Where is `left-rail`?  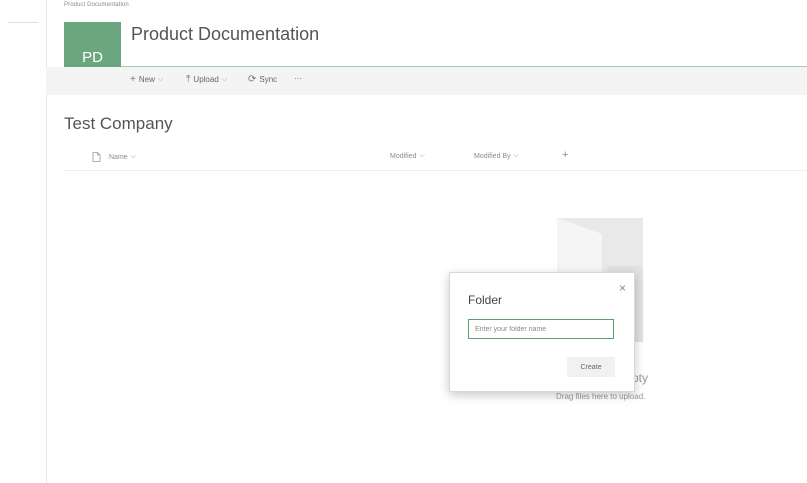 left-rail is located at coordinates (23, 241).